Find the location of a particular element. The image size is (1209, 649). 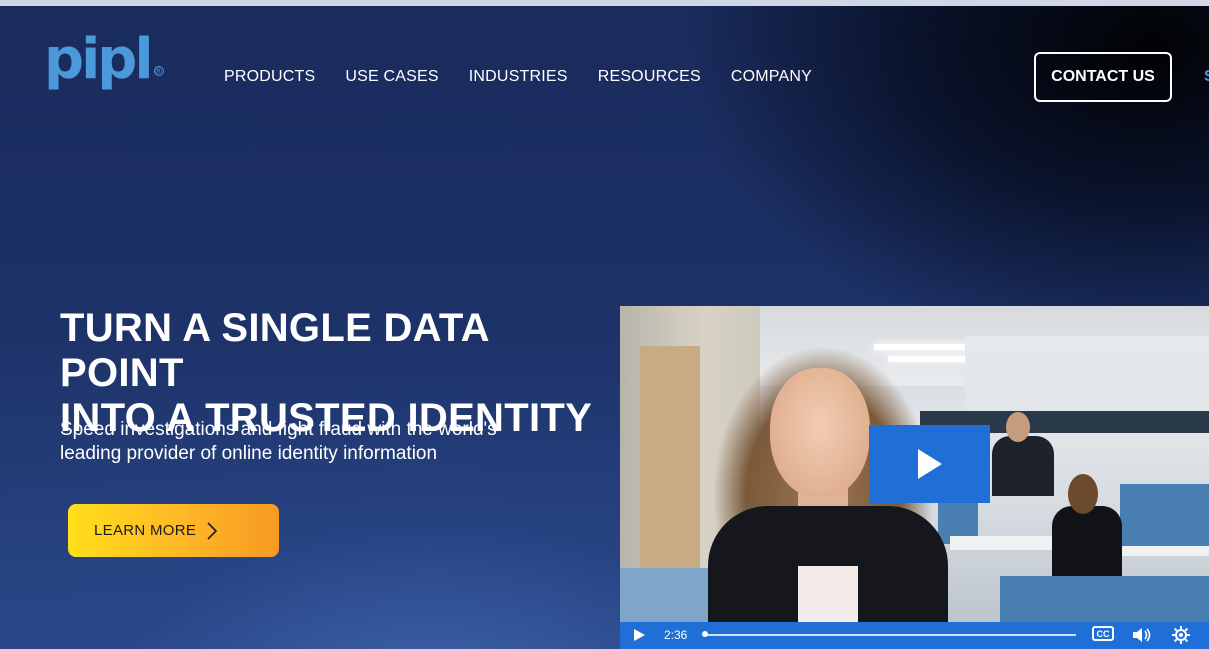

logo-wordmark: pipl is located at coordinates (99, 59).